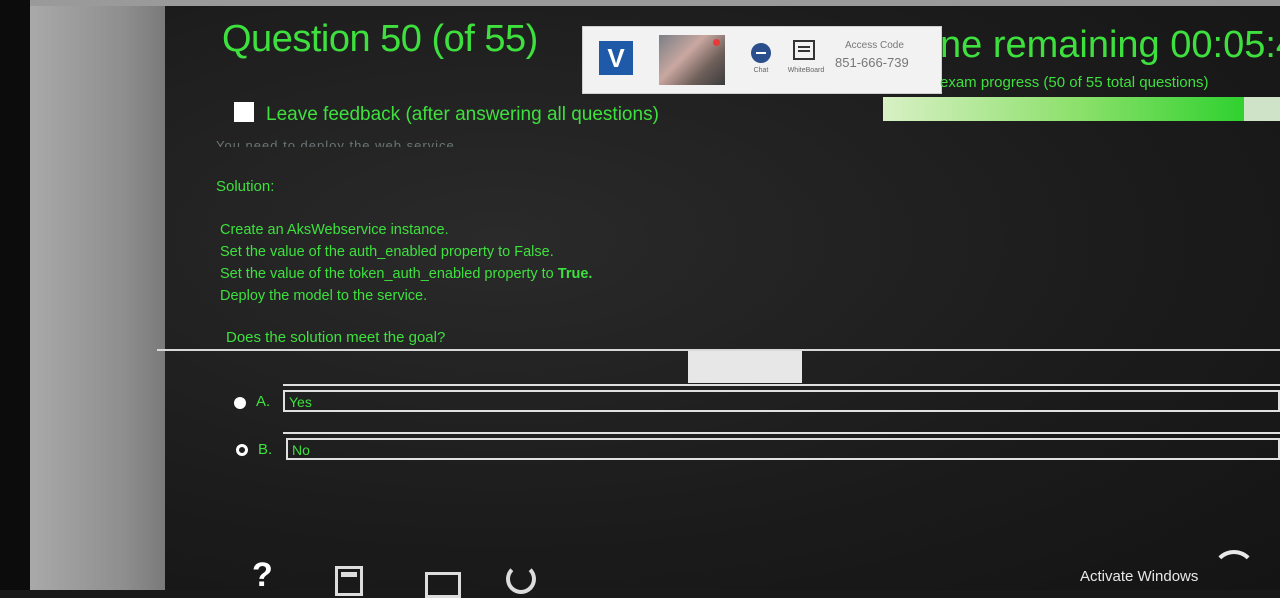 Image resolution: width=1280 pixels, height=598 pixels. Describe the element at coordinates (244, 112) in the screenshot. I see `feedback-checkbox` at that location.